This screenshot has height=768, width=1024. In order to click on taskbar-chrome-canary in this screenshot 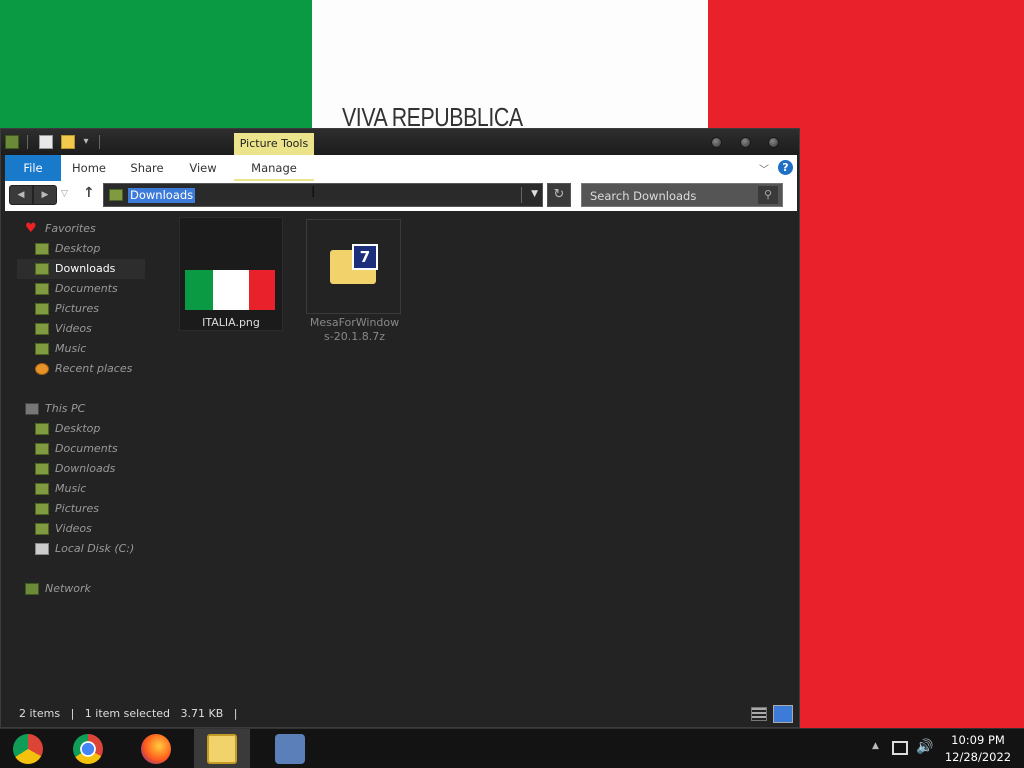, I will do `click(28, 748)`.